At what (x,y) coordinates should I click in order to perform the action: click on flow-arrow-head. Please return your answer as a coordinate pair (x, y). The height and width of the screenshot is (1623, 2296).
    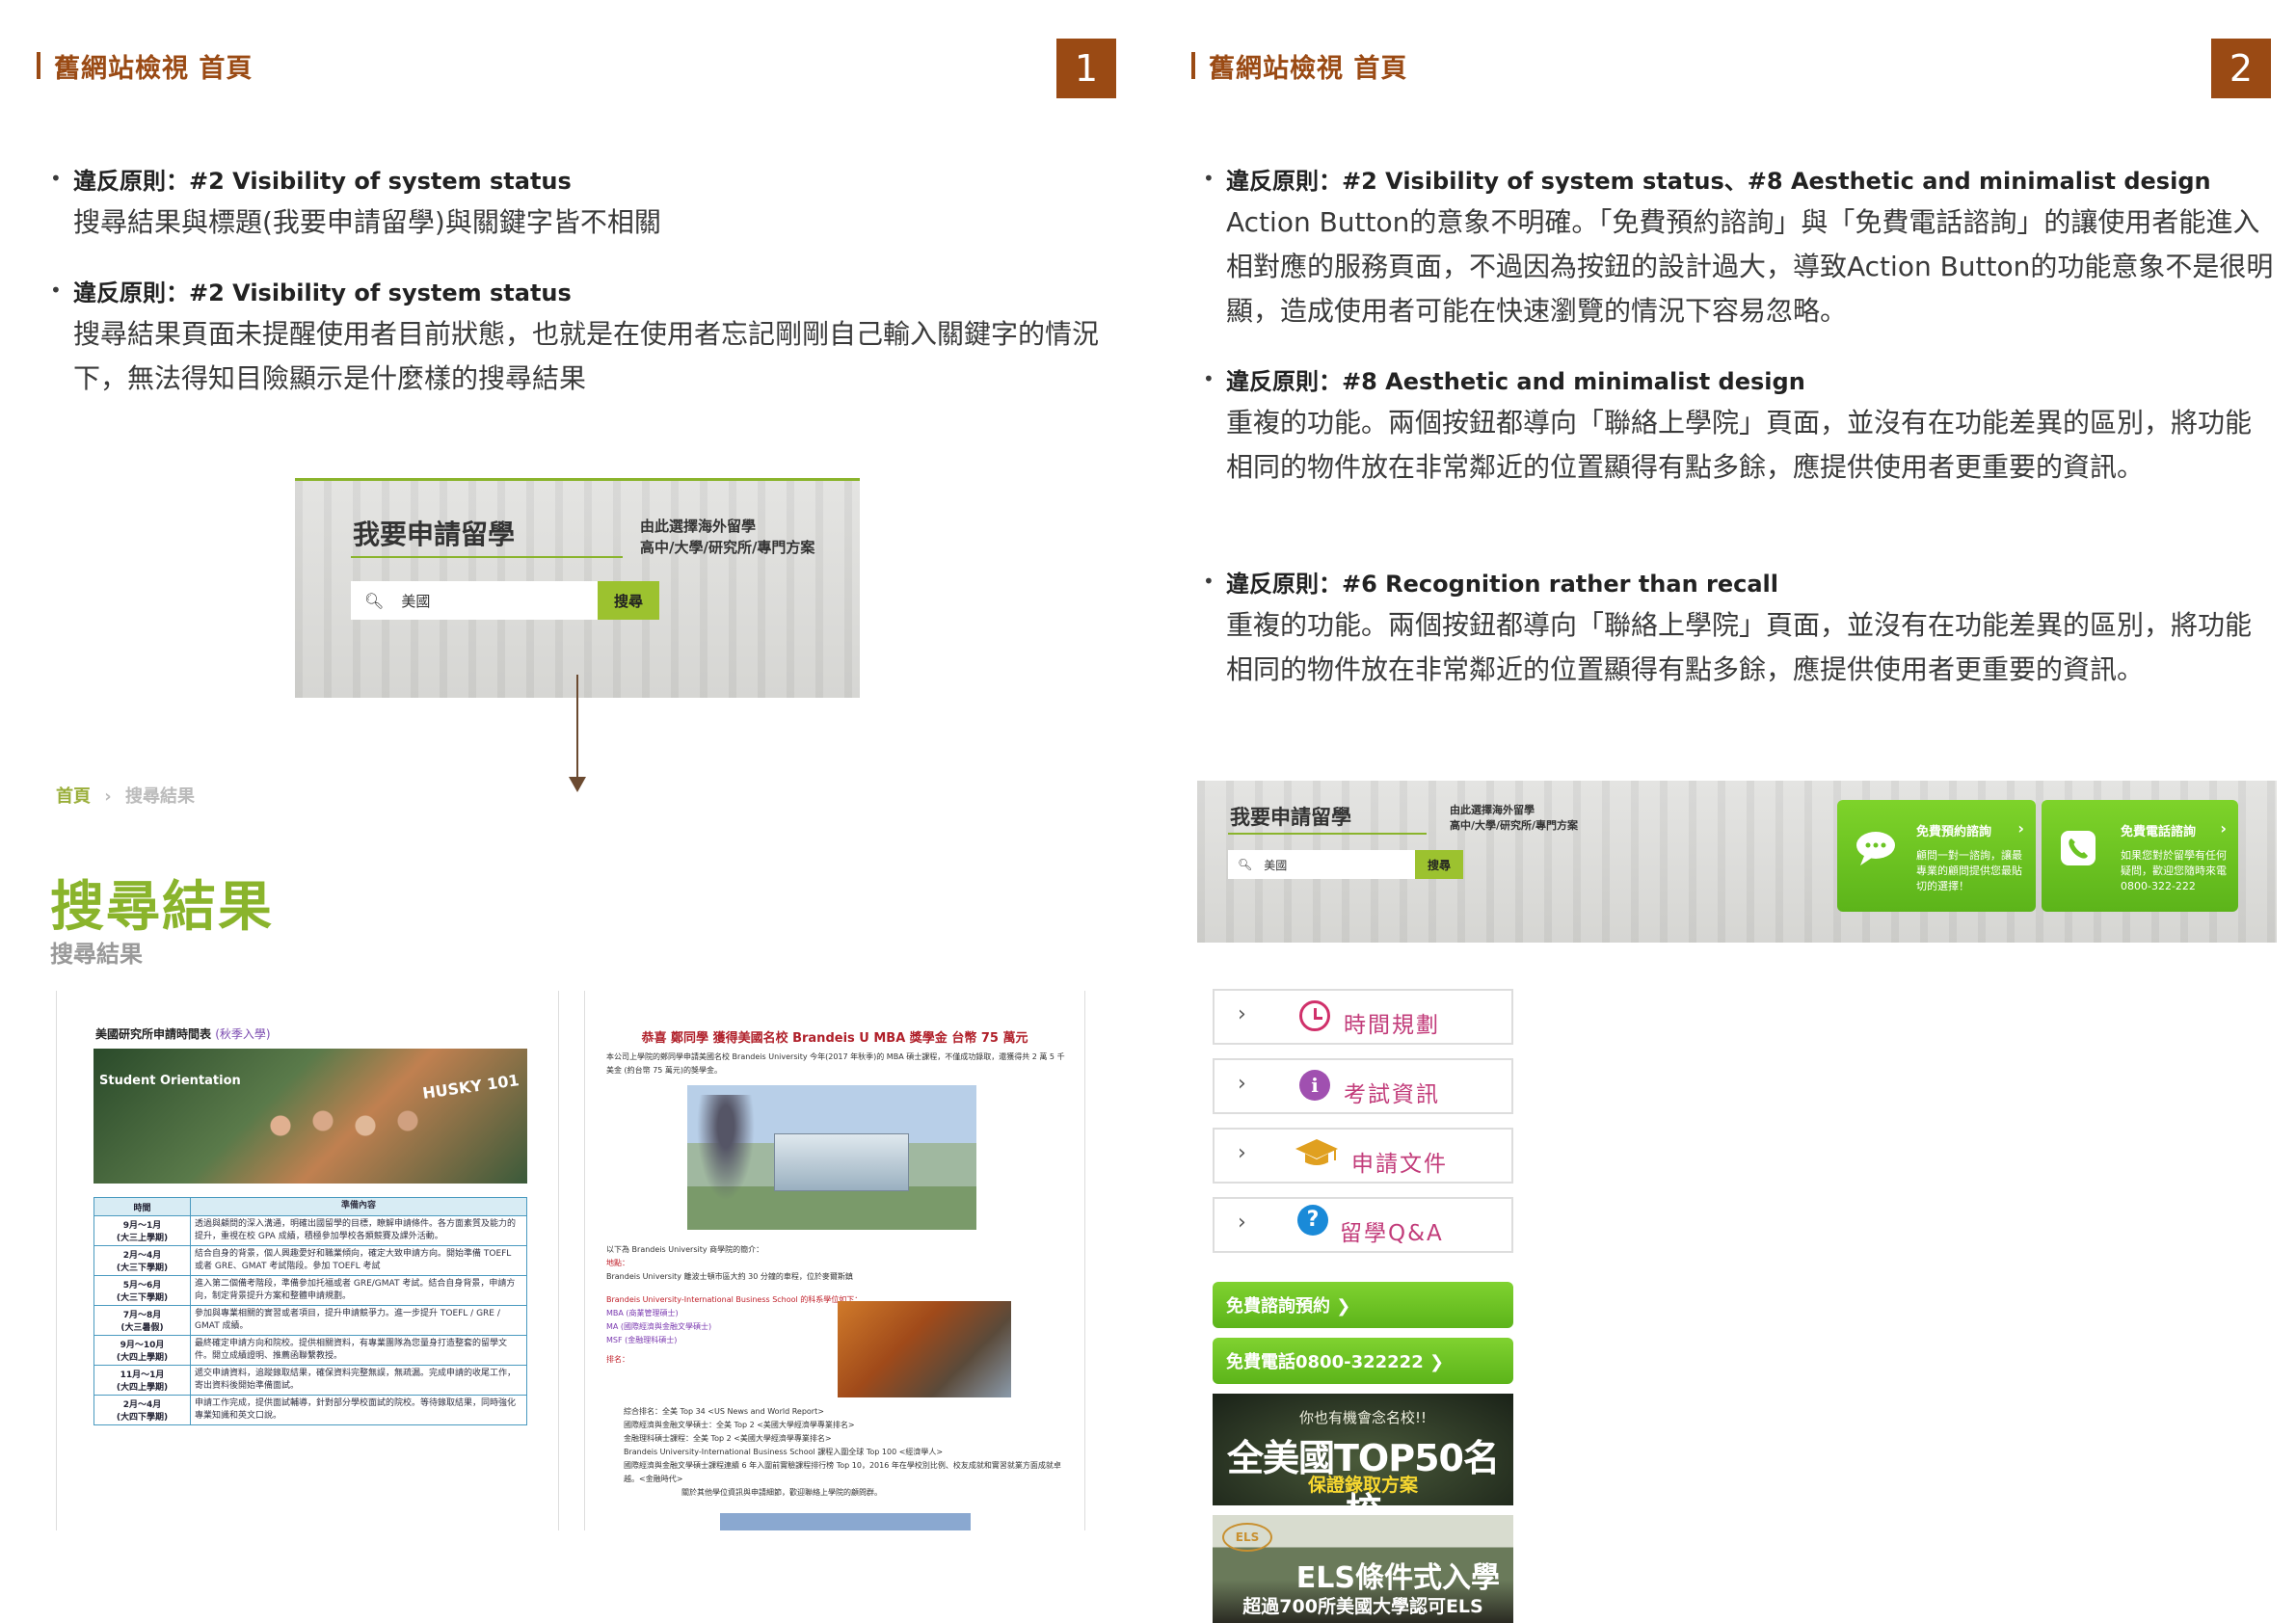
    Looking at the image, I should click on (577, 785).